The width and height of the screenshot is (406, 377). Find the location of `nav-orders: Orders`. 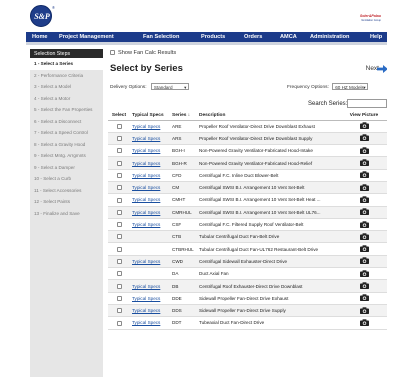

nav-orders: Orders is located at coordinates (253, 37).